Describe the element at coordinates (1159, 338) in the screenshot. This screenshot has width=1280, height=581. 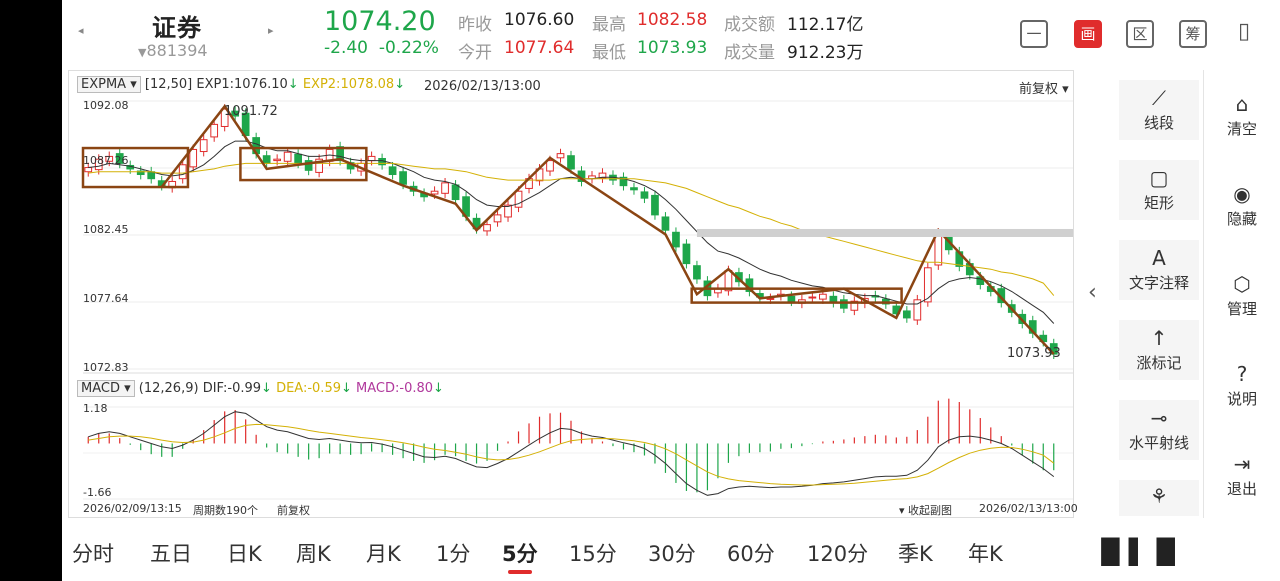
I see `up-arrow-icon: ↑` at that location.